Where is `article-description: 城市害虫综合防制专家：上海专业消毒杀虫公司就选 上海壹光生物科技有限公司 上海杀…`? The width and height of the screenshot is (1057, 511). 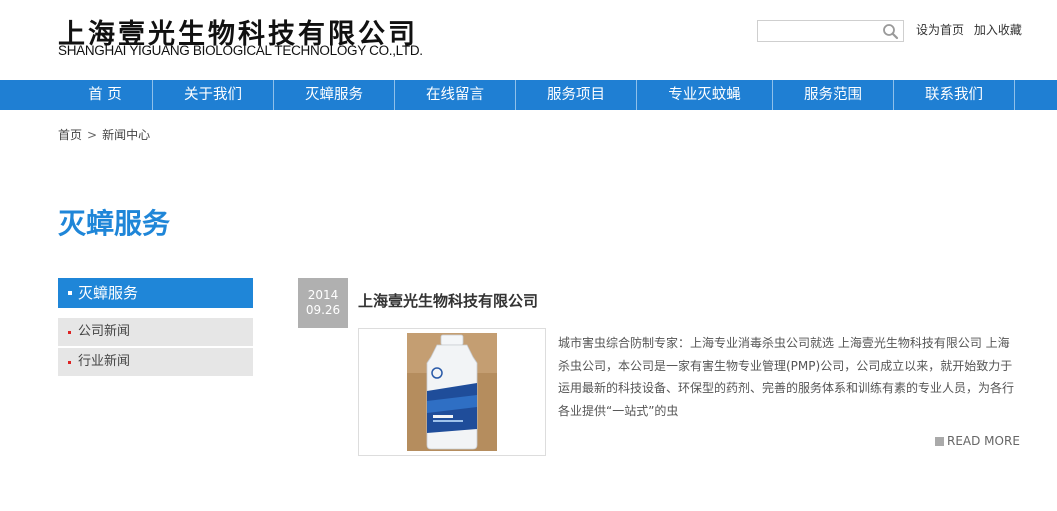 article-description: 城市害虫综合防制专家：上海专业消毒杀虫公司就选 上海壹光生物科技有限公司 上海杀… is located at coordinates (786, 377).